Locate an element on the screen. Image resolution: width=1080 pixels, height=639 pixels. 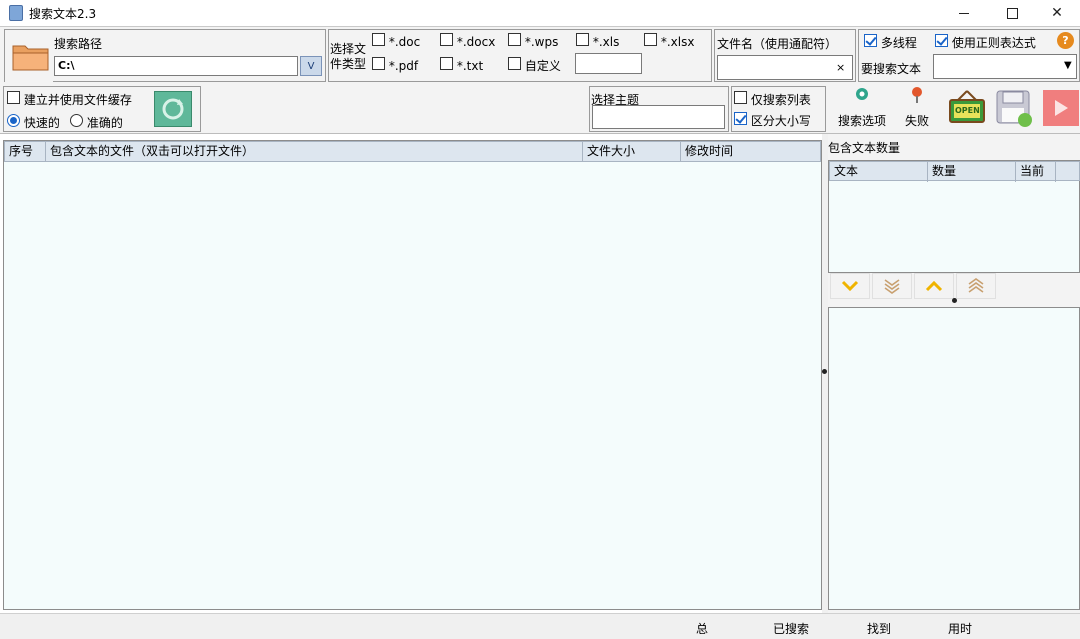
refresh-icon is located at coordinates (173, 109).